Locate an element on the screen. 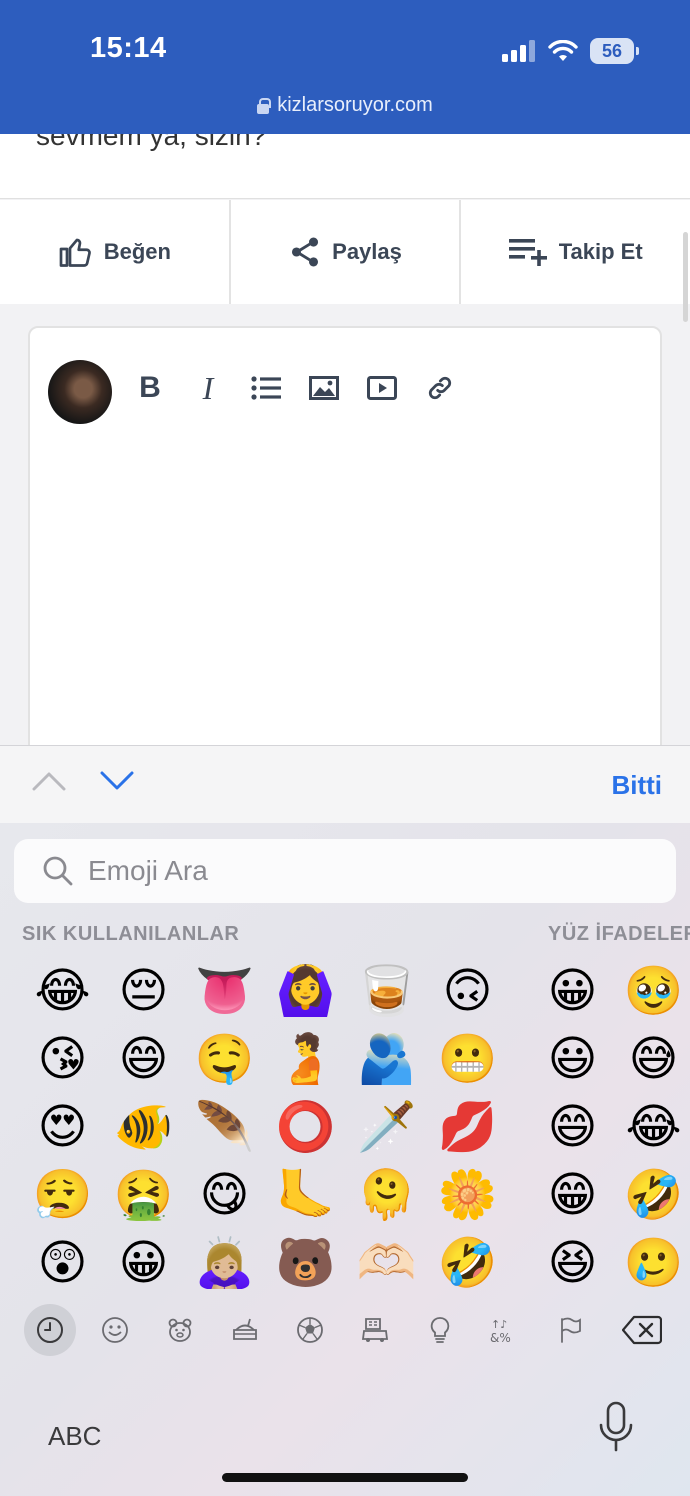 The image size is (690, 1496). video-icon is located at coordinates (382, 388).